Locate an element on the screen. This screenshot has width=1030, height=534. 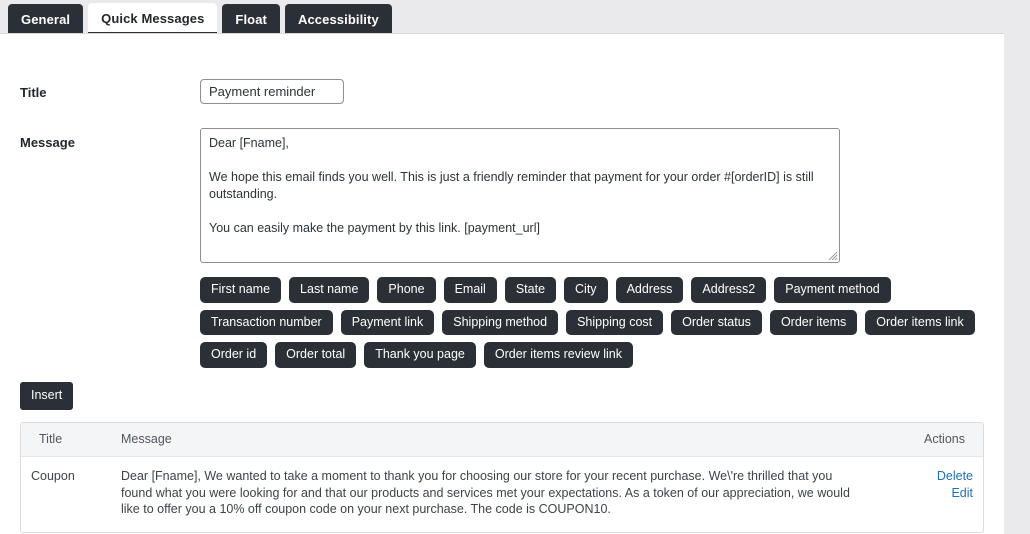
tag-order-items-link: Order items link is located at coordinates (920, 322).